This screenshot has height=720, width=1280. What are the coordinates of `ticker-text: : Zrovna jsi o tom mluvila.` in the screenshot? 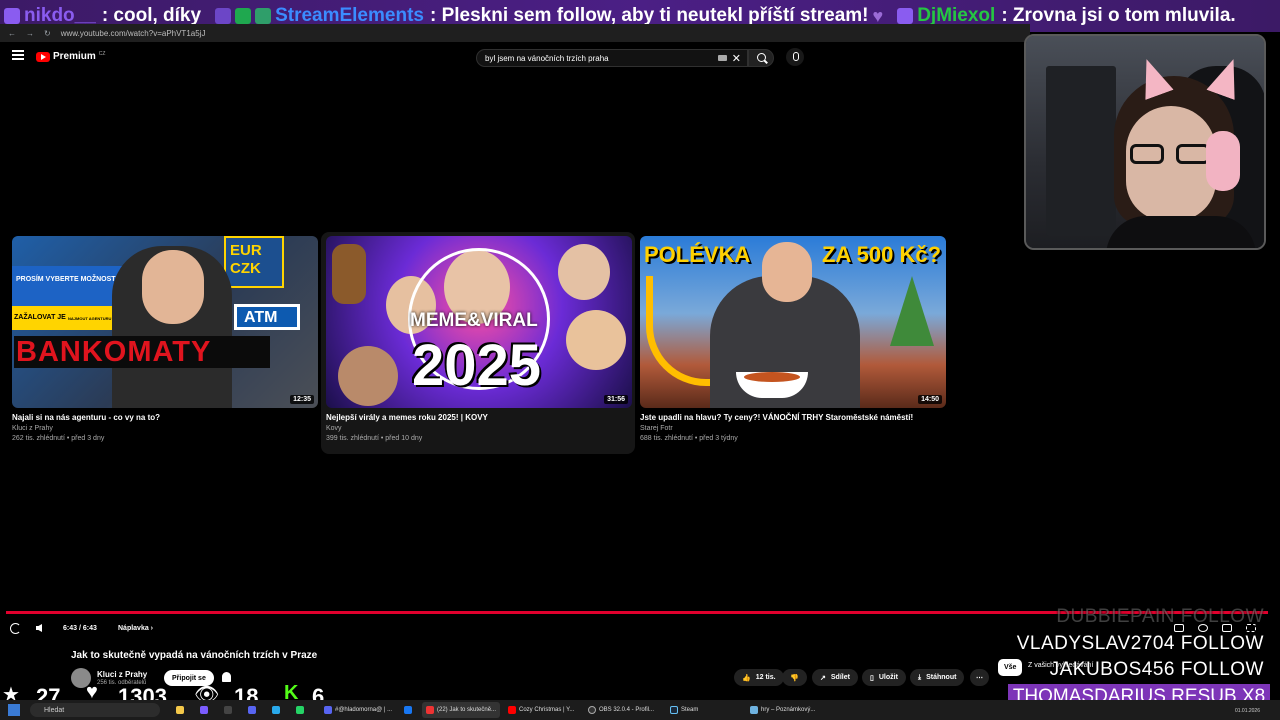 It's located at (1118, 15).